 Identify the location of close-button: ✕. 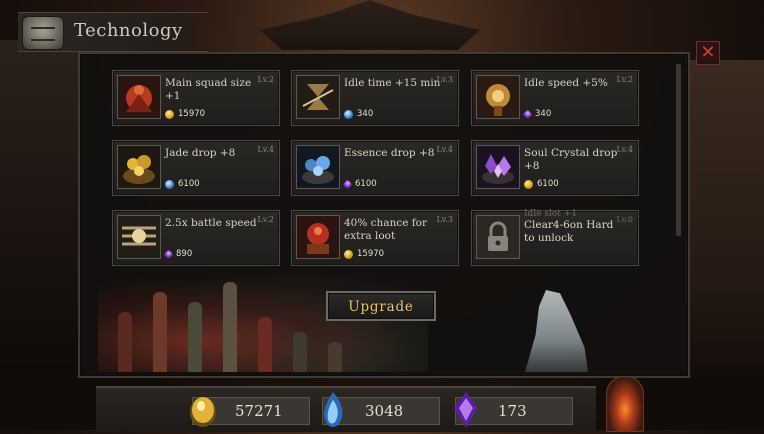
(708, 53).